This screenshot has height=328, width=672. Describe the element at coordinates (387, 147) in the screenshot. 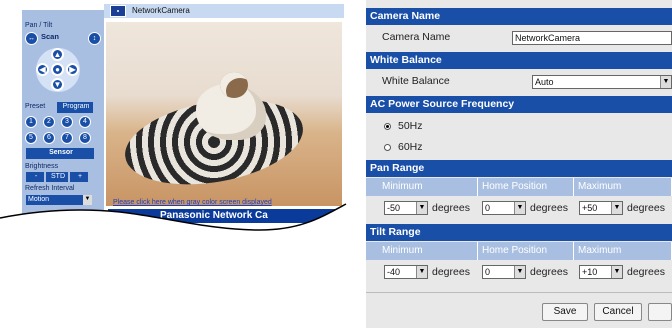

I see `radio-60hz` at that location.